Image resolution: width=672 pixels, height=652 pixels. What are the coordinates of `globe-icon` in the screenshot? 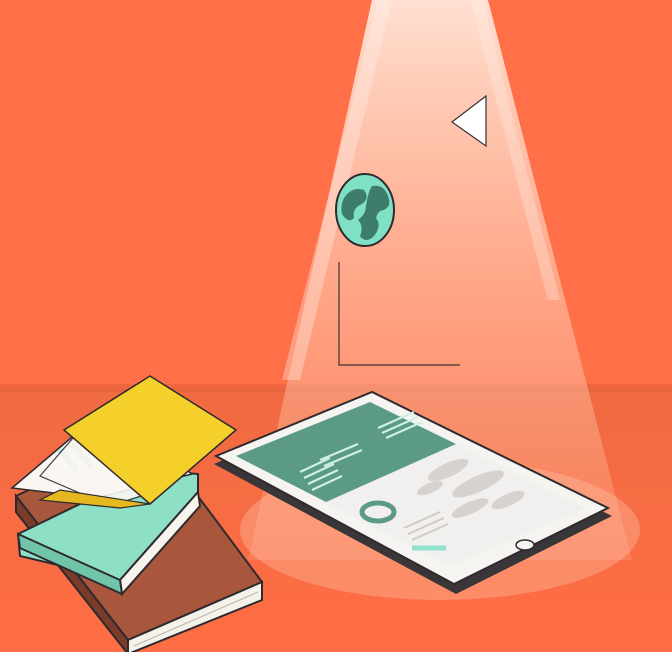 It's located at (365, 210).